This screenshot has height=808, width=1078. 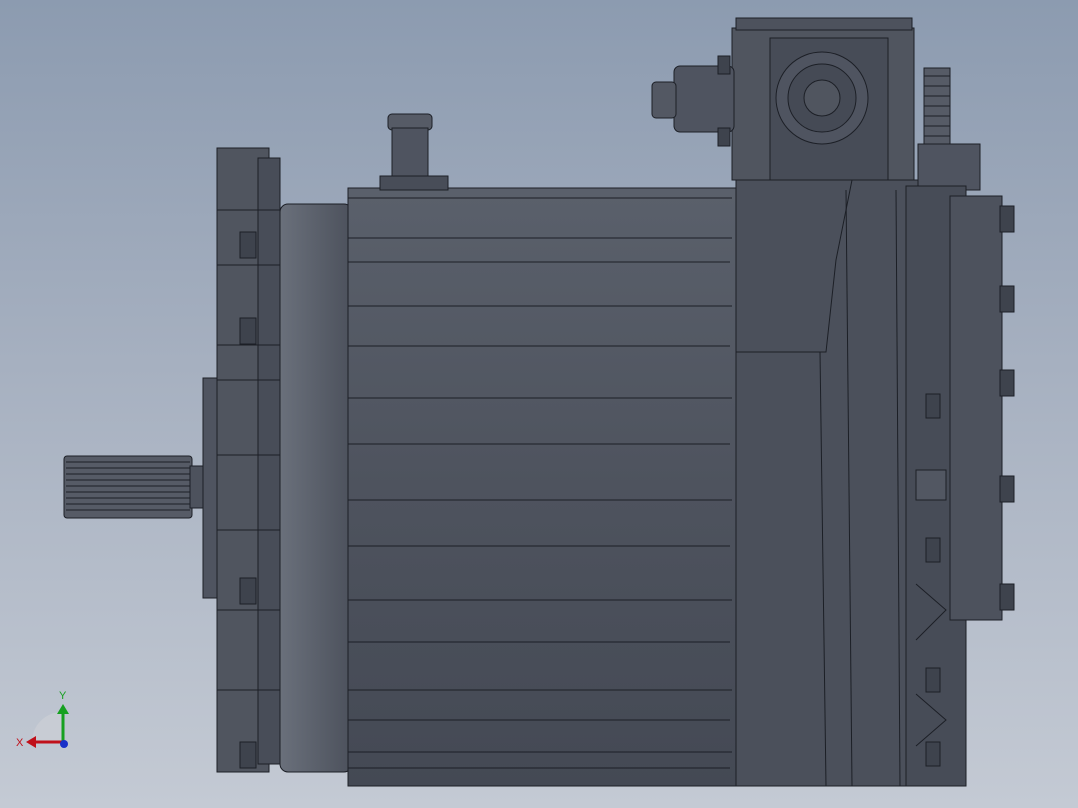 What do you see at coordinates (64, 744) in the screenshot?
I see `z-axis-dot` at bounding box center [64, 744].